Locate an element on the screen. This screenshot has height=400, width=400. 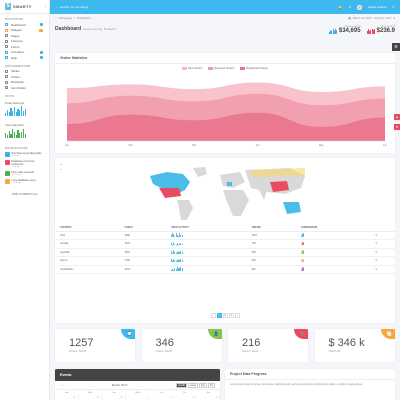
user-name: Felipe Antona is located at coordinates (377, 7).